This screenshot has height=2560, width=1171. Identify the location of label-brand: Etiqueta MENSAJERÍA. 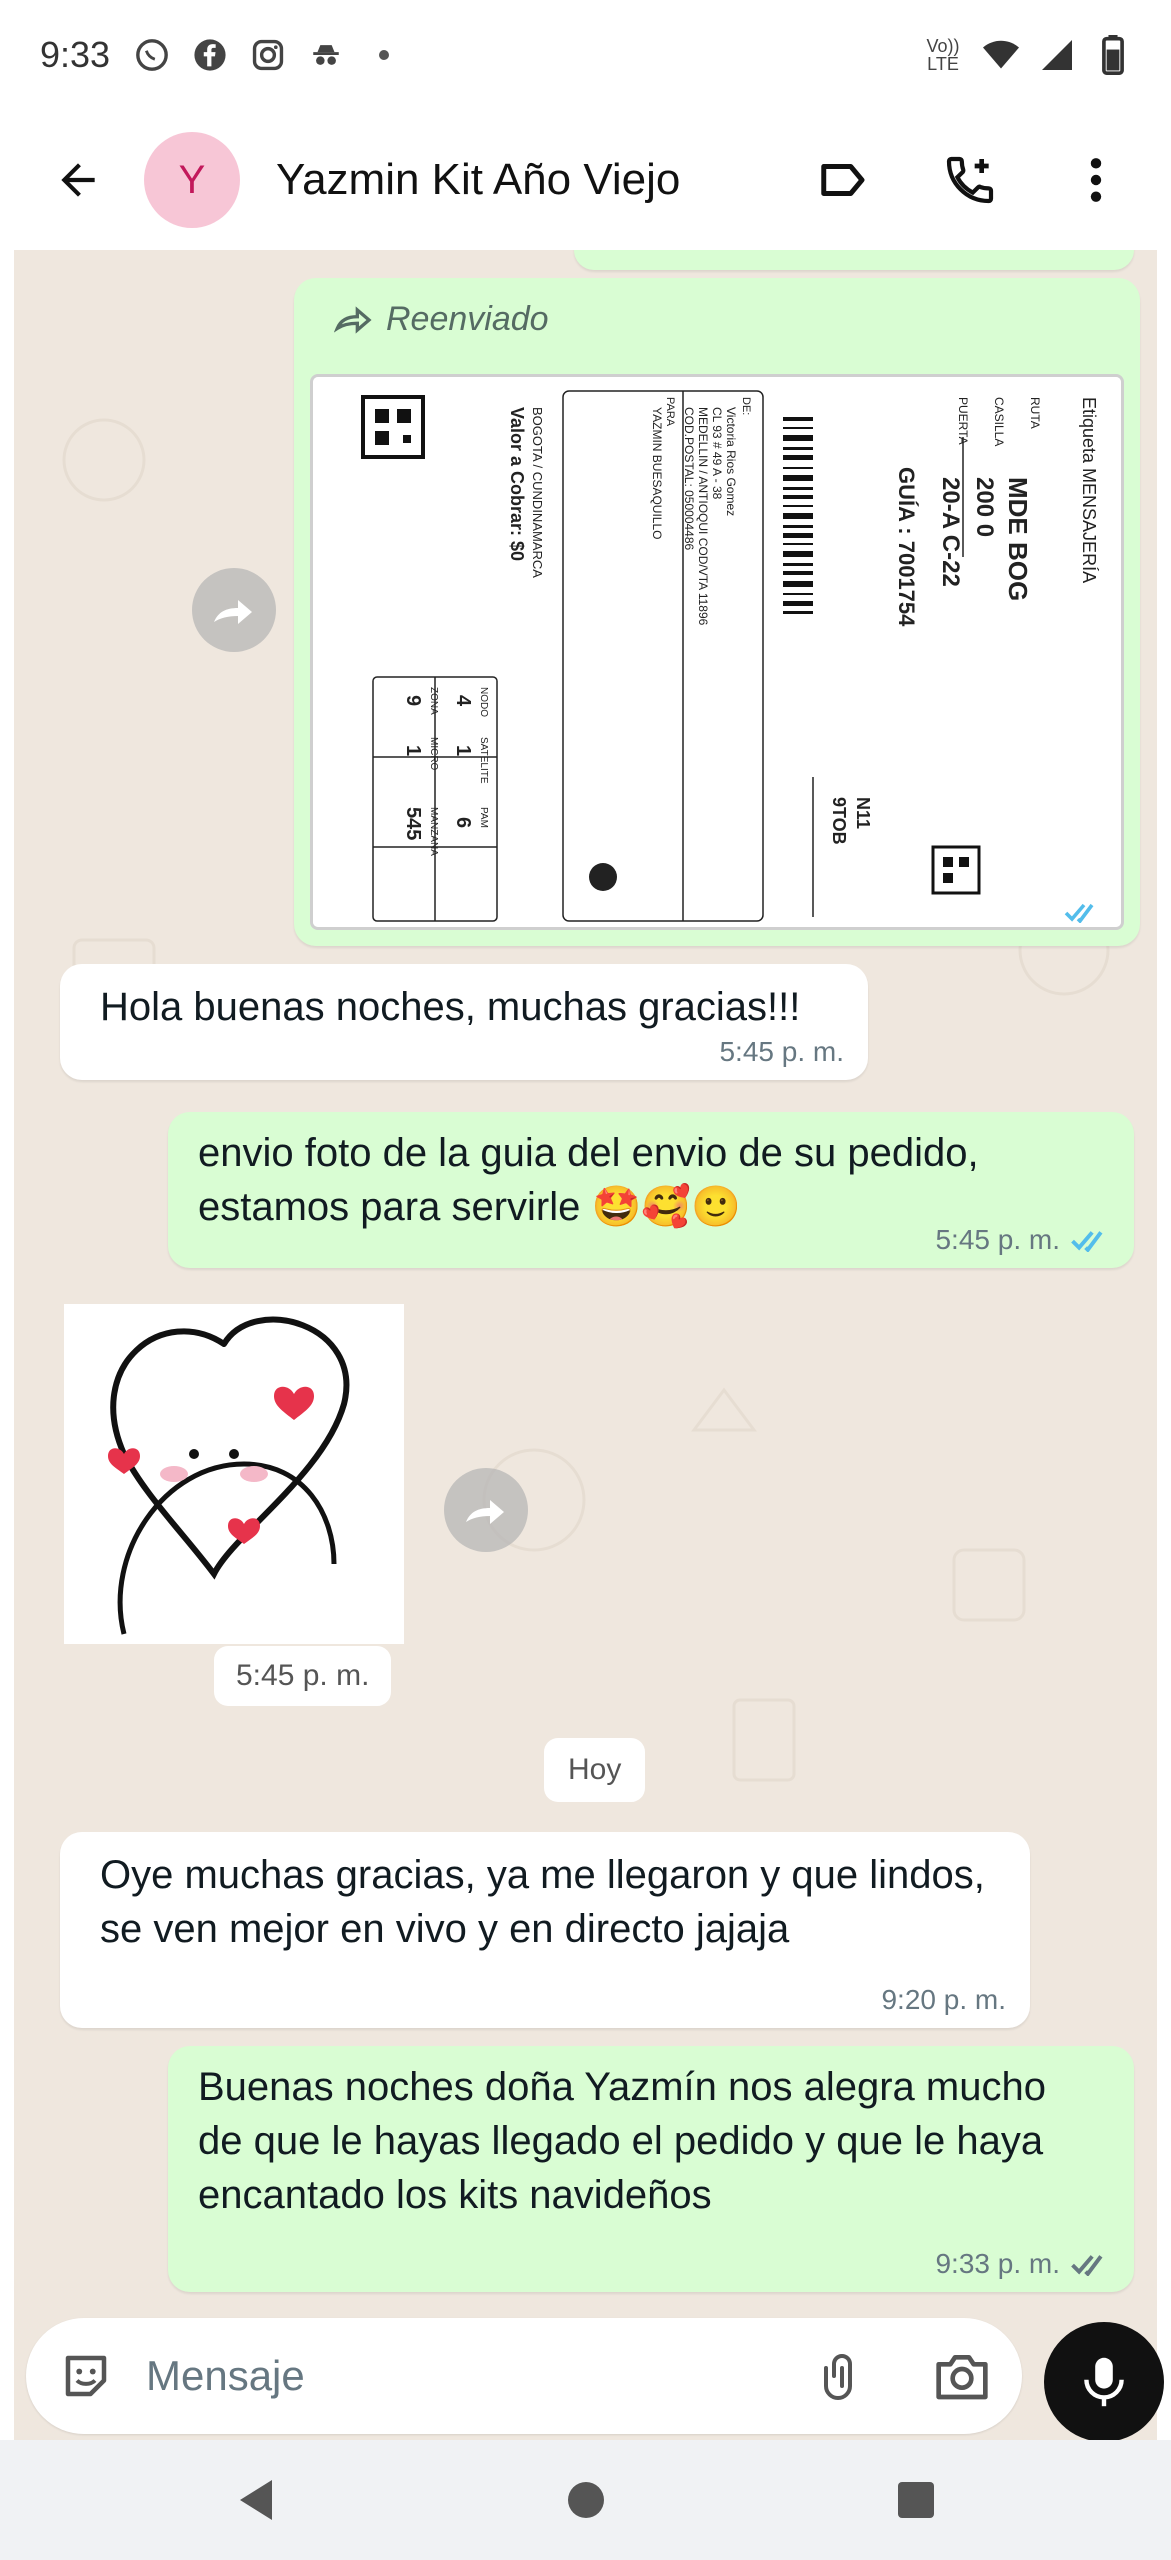
(1089, 490).